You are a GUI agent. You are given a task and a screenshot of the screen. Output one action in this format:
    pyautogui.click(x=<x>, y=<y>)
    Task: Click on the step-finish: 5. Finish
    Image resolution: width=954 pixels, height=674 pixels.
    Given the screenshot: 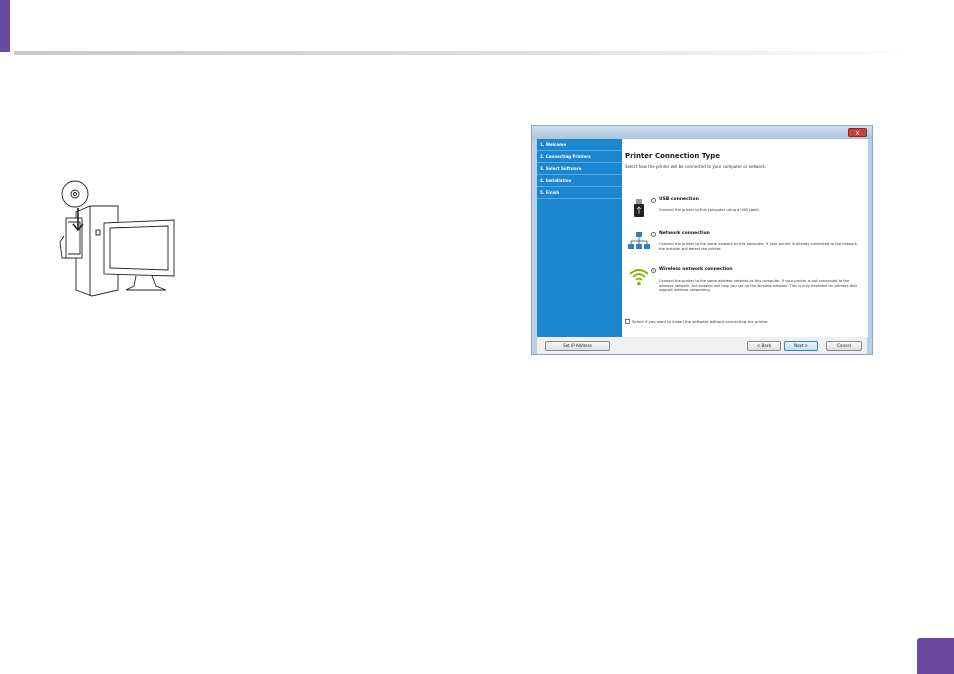 What is the action you would take?
    pyautogui.click(x=579, y=193)
    